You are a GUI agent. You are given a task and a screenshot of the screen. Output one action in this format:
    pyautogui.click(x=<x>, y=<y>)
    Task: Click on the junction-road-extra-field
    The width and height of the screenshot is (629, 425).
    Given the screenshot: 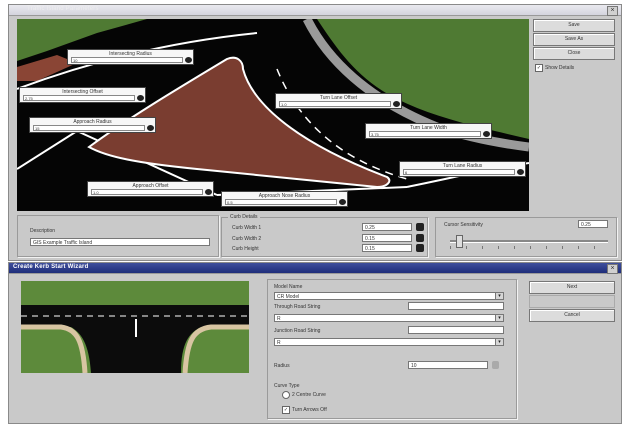 What is the action you would take?
    pyautogui.click(x=456, y=330)
    